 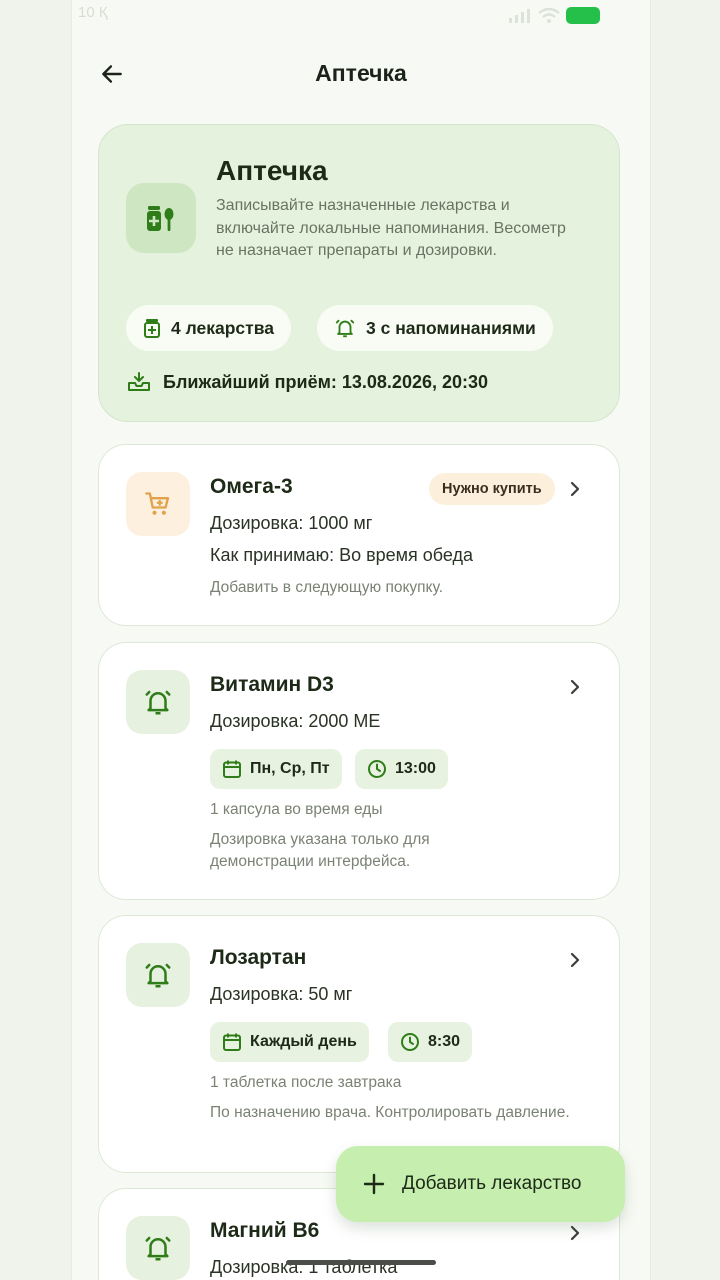 What do you see at coordinates (281, 994) in the screenshot?
I see `medication-dosage: Дозировка: 50 мг` at bounding box center [281, 994].